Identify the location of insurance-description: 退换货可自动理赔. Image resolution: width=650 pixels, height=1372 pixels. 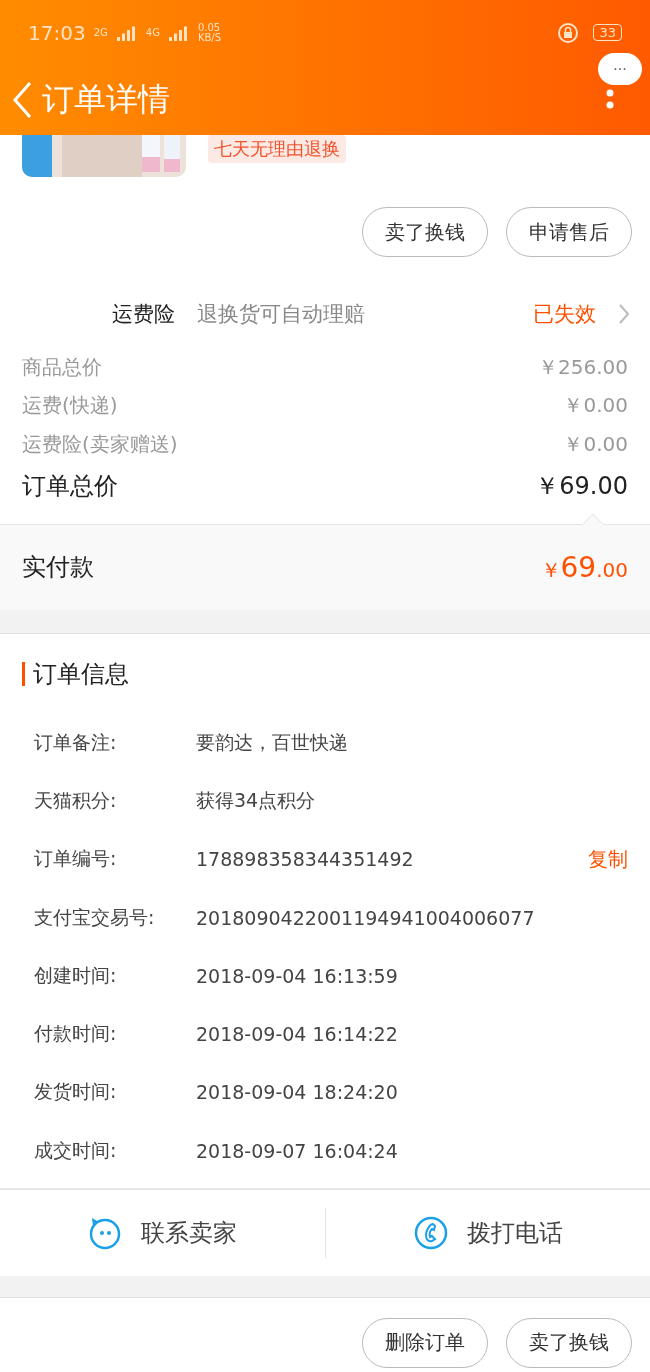
(281, 314).